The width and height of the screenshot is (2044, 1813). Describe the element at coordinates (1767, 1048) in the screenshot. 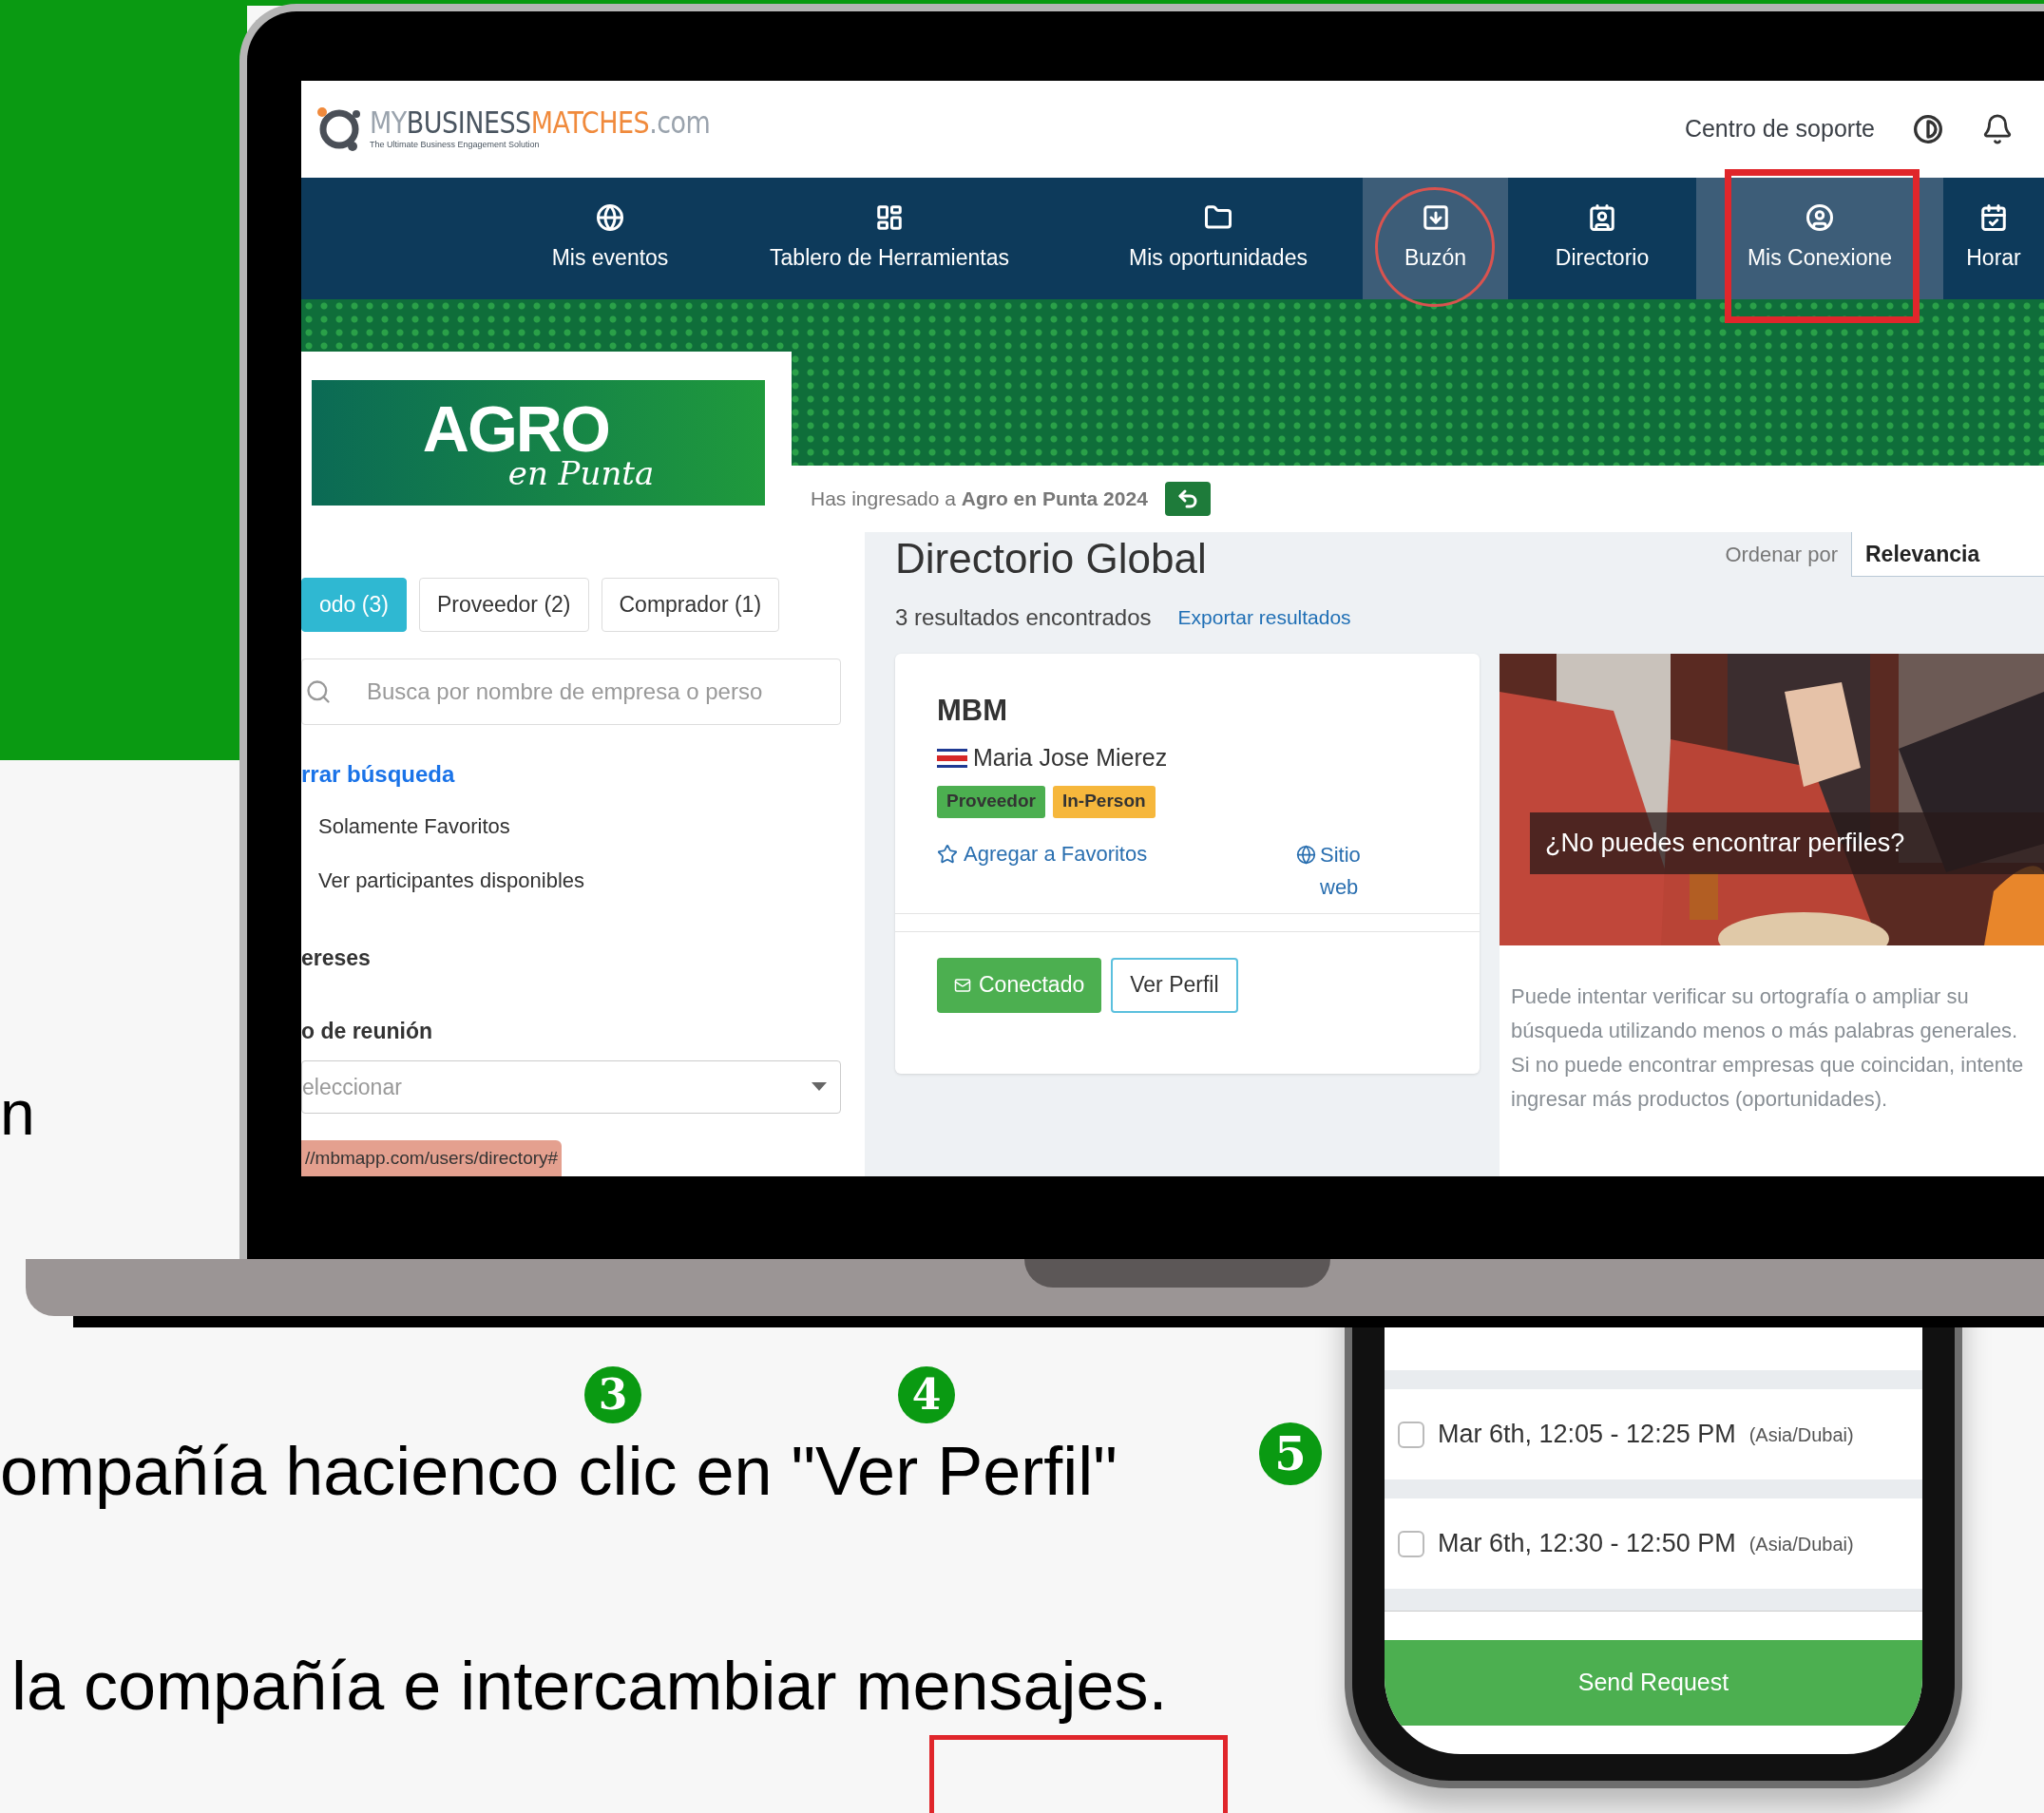

I see `promo-text: Puede intentar verificar su ortografía o ampliar su búsqueda utilizando menos o más palabras generales. Si no puede encontrar empresas que coincidan, intente ingresar más productos (oportunidades).` at that location.